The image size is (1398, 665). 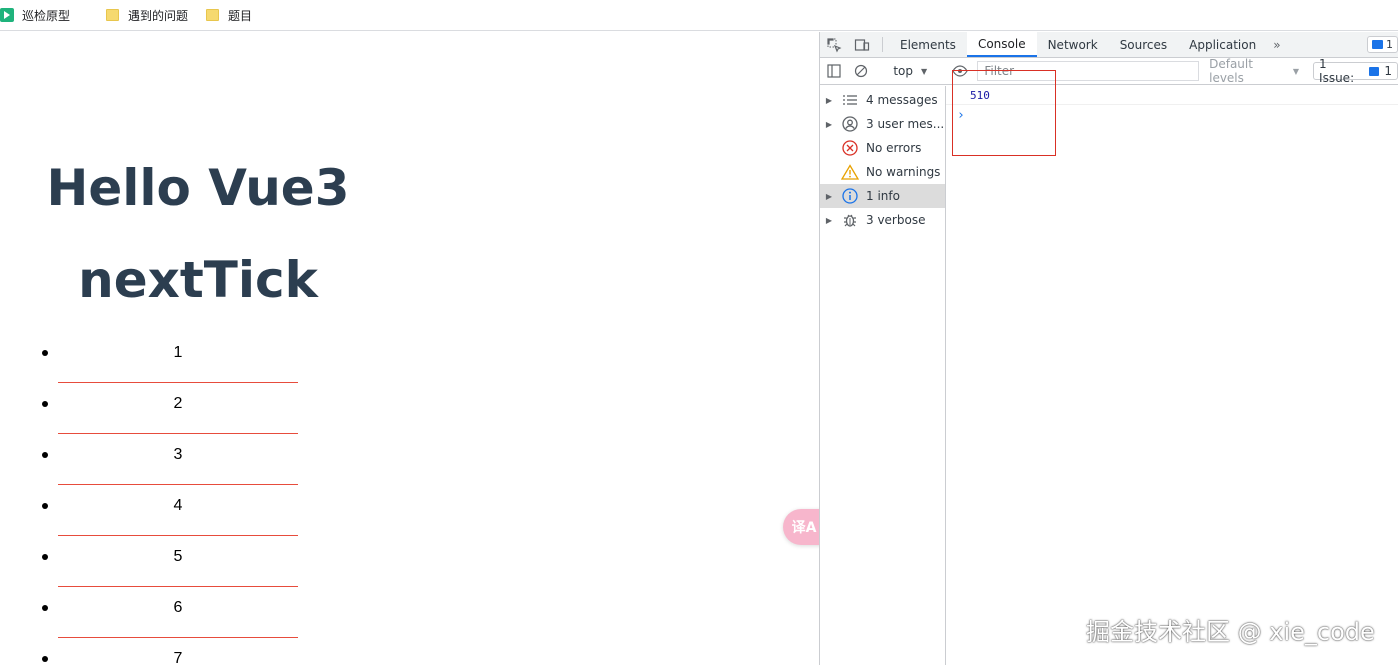 What do you see at coordinates (850, 172) in the screenshot?
I see `warning-icon` at bounding box center [850, 172].